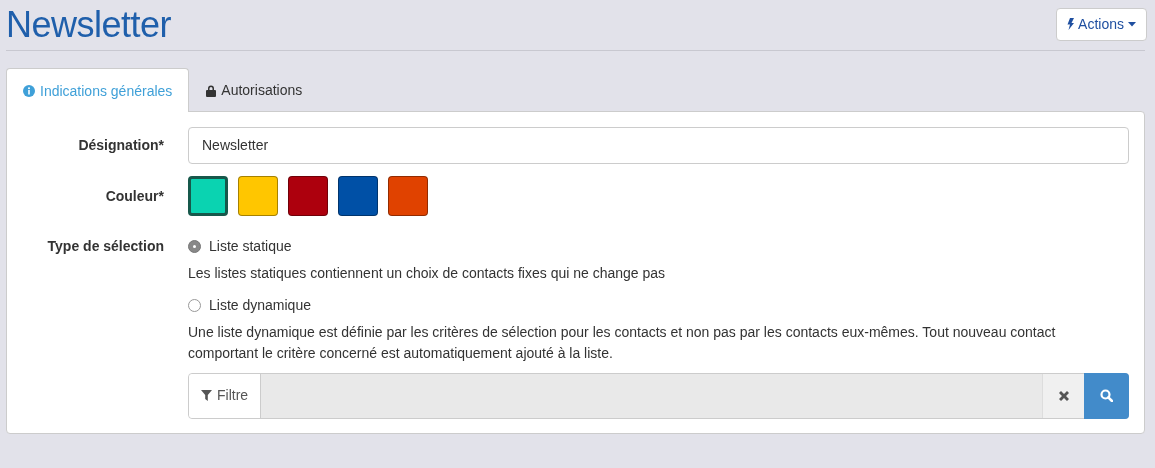 The width and height of the screenshot is (1155, 468). What do you see at coordinates (1101, 24) in the screenshot?
I see `actions-button: Actions` at bounding box center [1101, 24].